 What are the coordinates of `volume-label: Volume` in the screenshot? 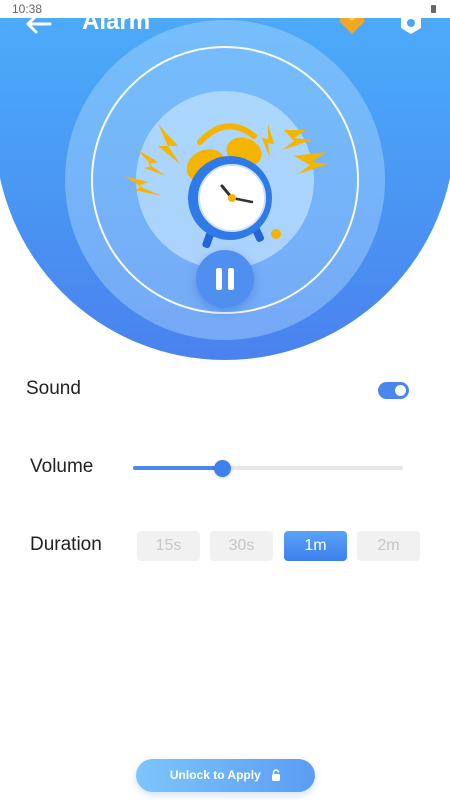 It's located at (62, 466).